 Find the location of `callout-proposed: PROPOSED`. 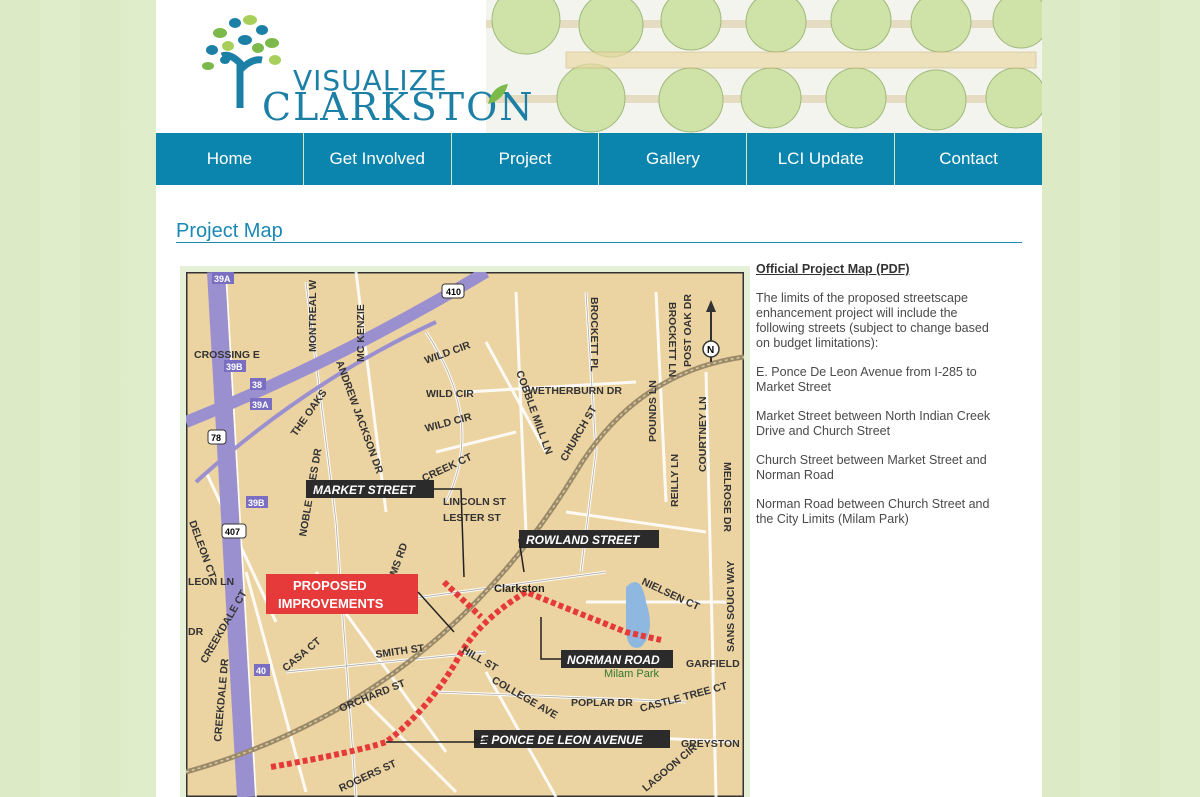

callout-proposed: PROPOSED is located at coordinates (330, 585).